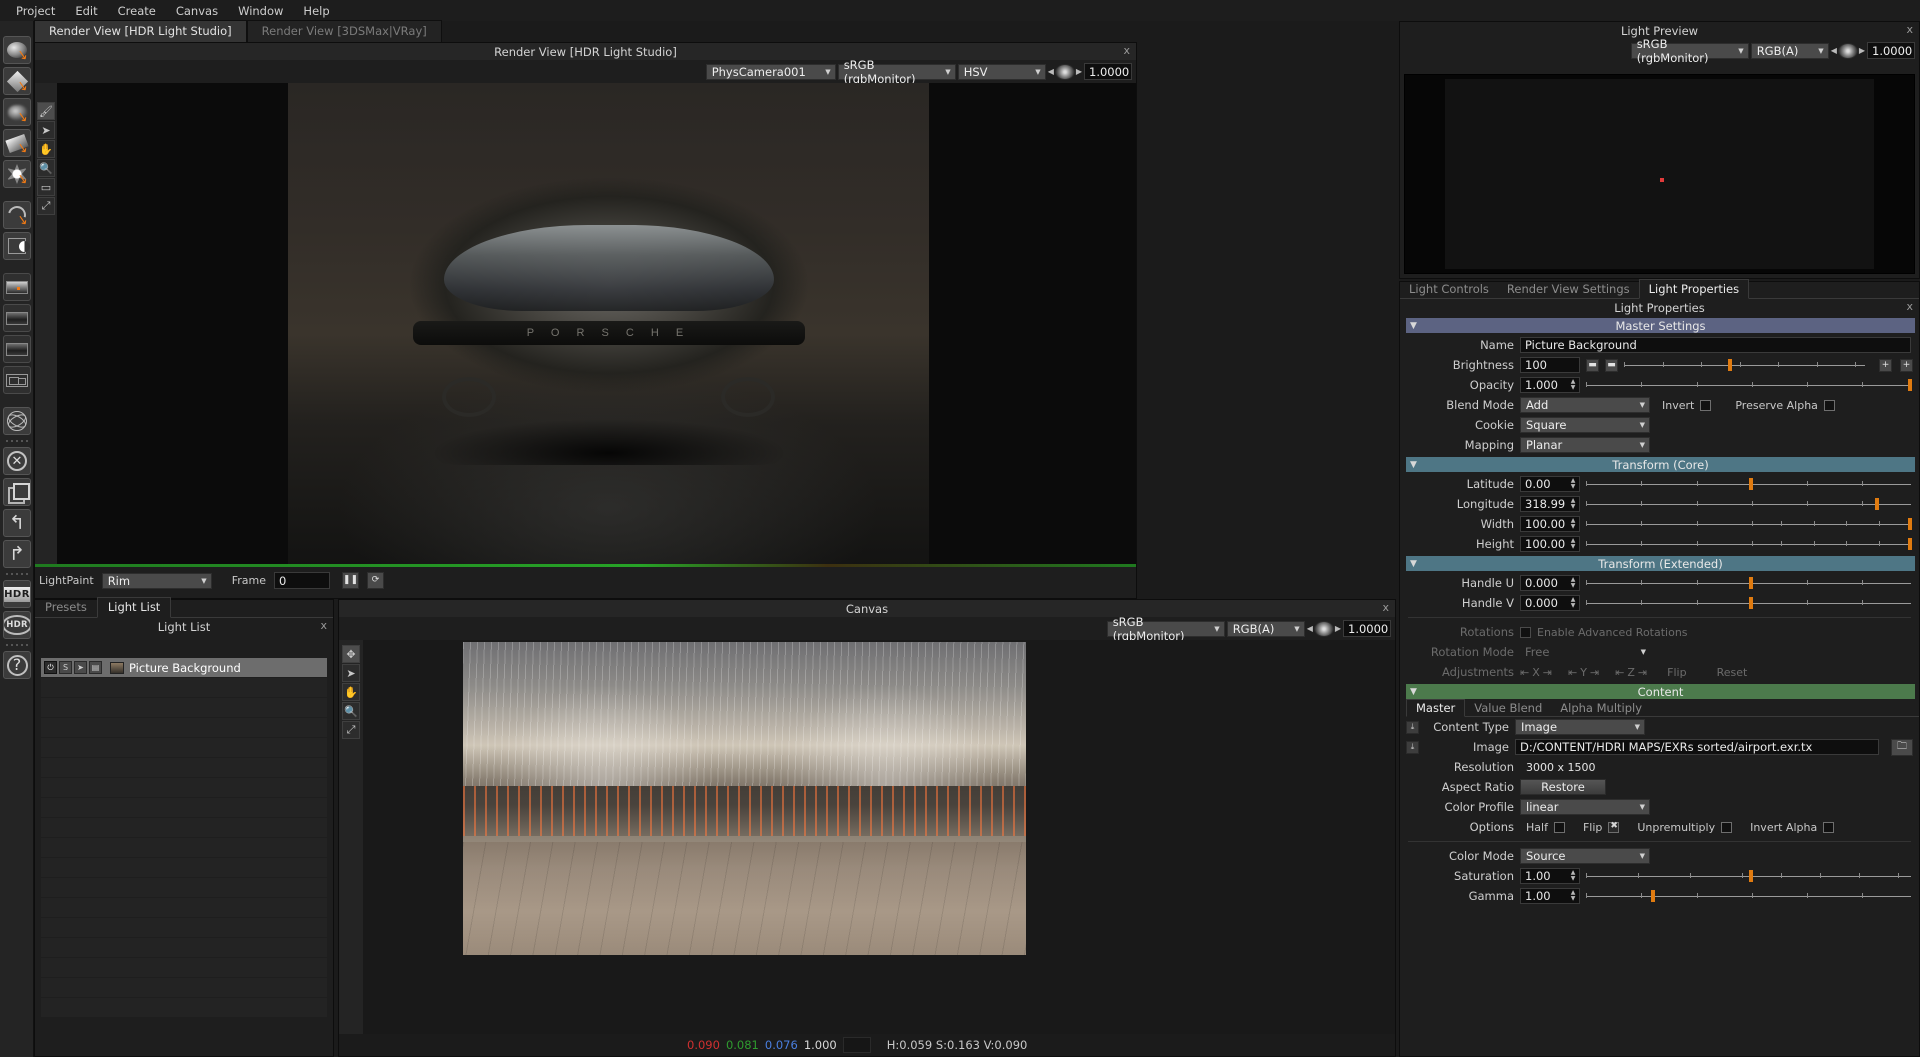 This screenshot has width=1920, height=1057. I want to click on rotation-mode-select: Free, so click(1585, 652).